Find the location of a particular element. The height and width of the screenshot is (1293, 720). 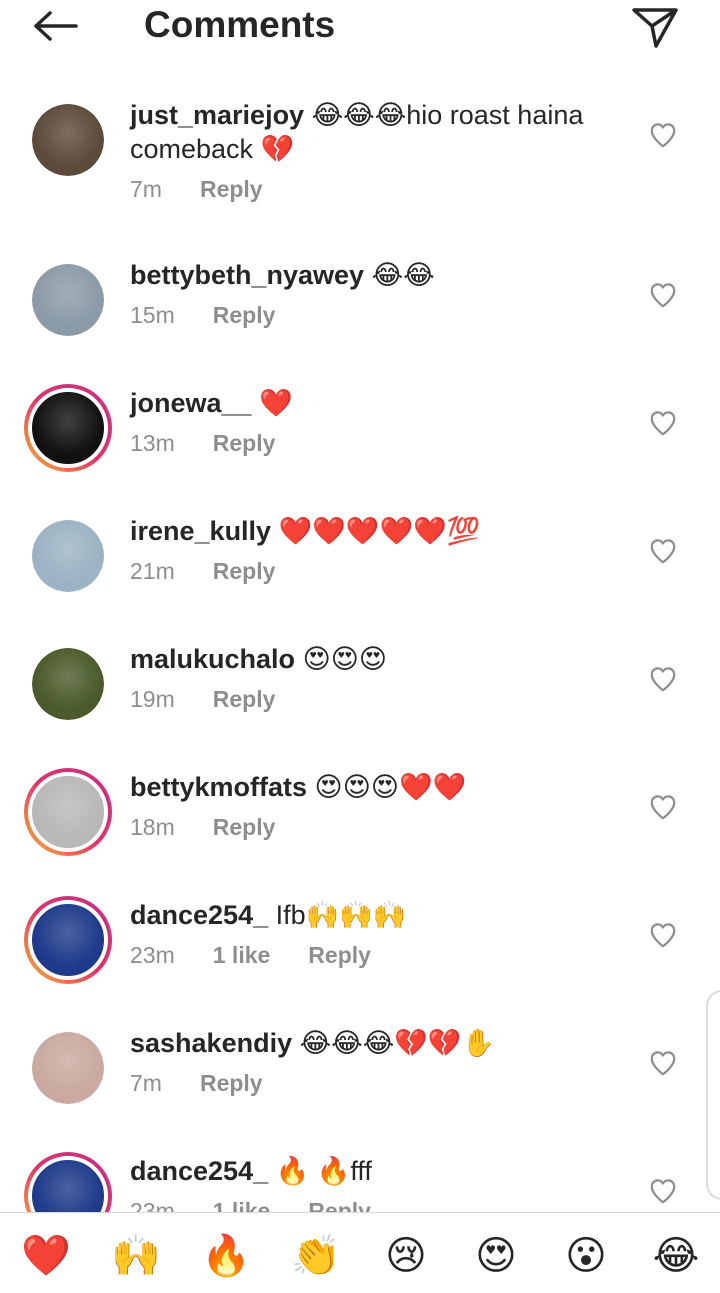

reaction-emoji: 😮 is located at coordinates (586, 1256).